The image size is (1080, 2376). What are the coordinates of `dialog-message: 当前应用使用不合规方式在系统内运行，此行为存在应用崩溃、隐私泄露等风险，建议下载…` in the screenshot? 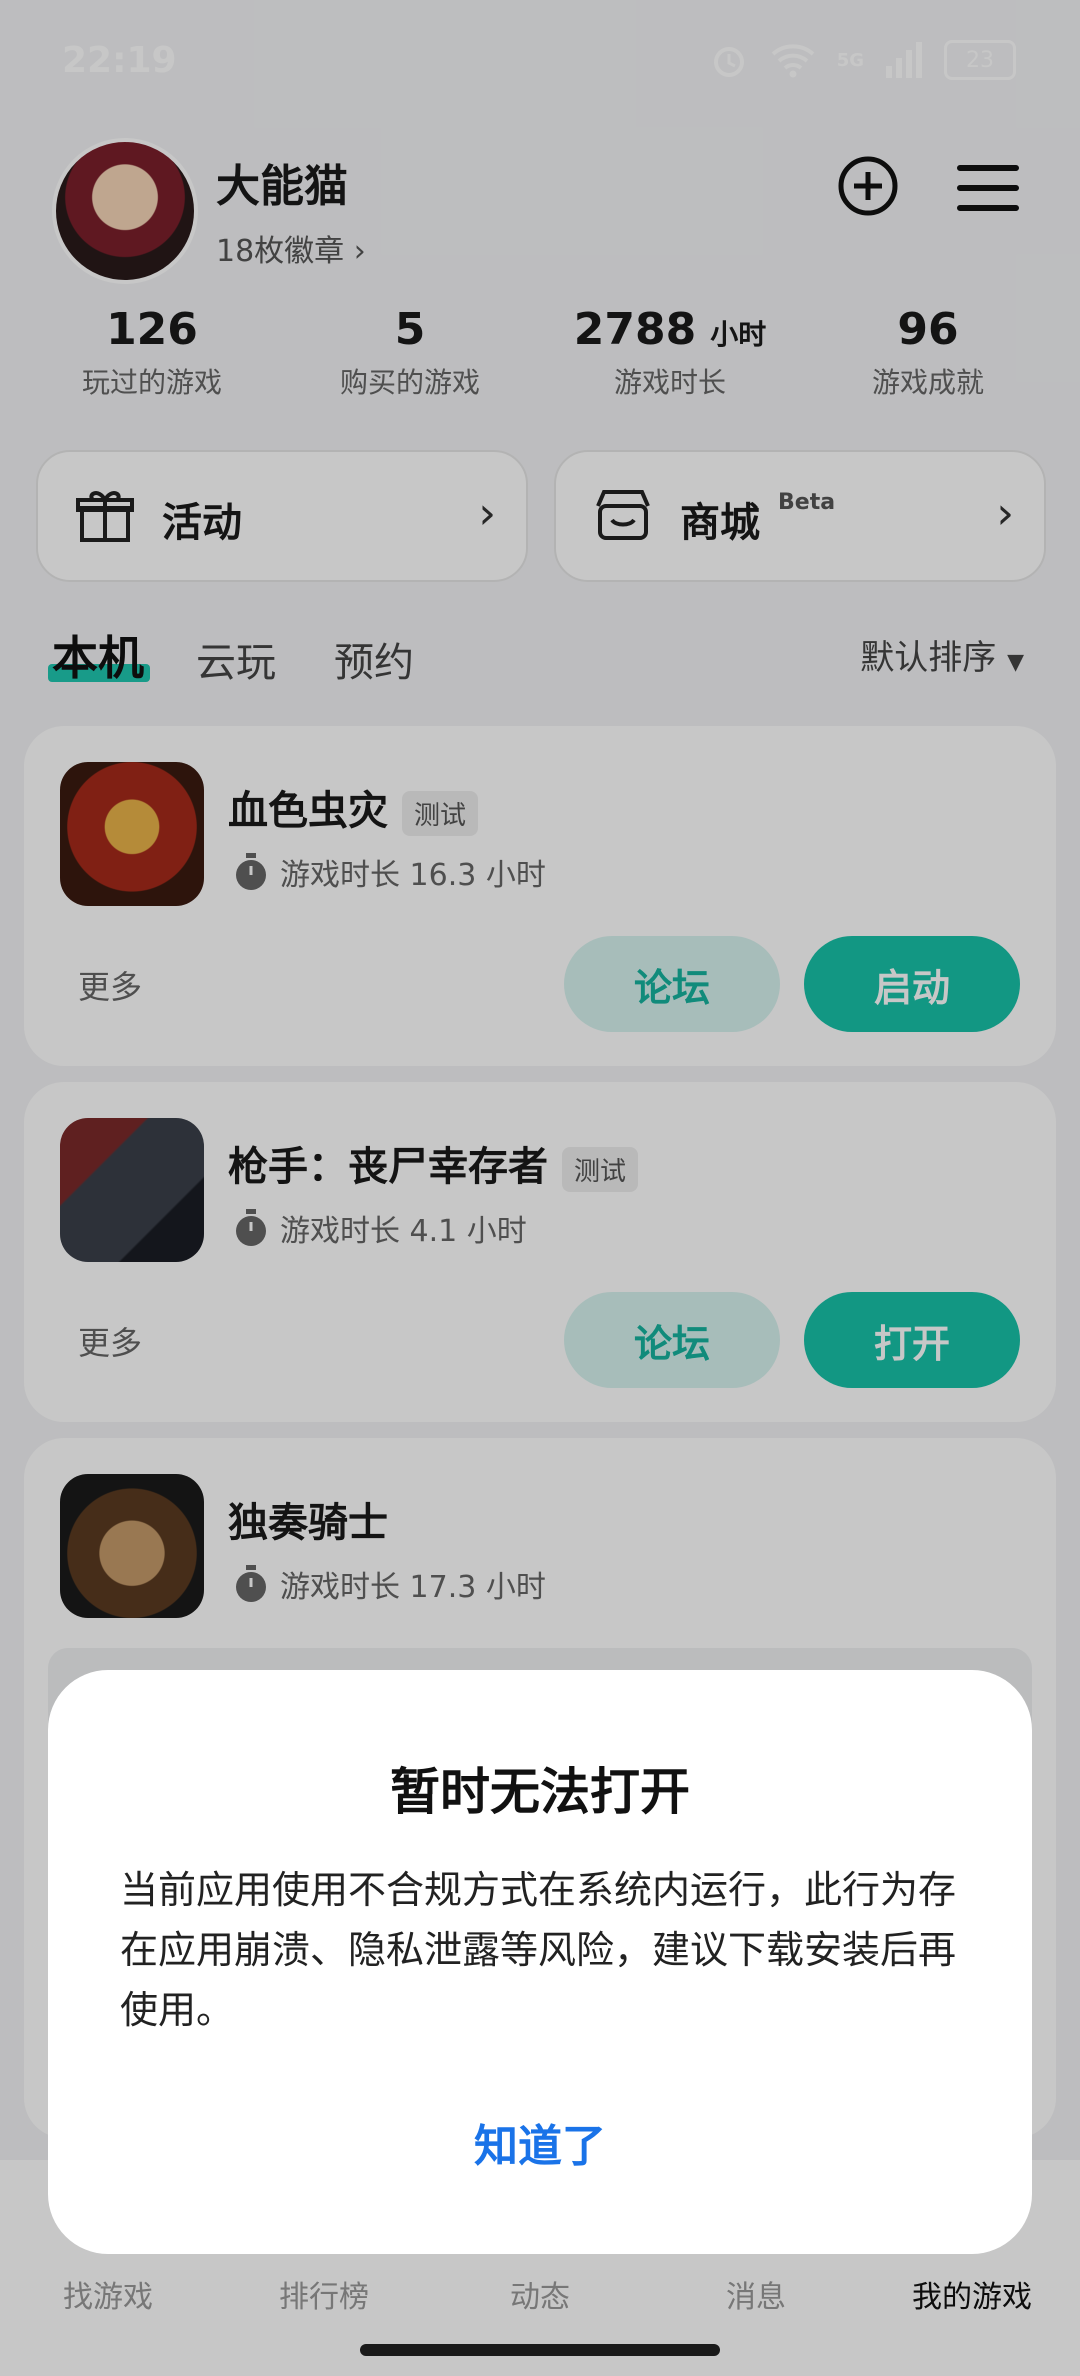 It's located at (538, 1950).